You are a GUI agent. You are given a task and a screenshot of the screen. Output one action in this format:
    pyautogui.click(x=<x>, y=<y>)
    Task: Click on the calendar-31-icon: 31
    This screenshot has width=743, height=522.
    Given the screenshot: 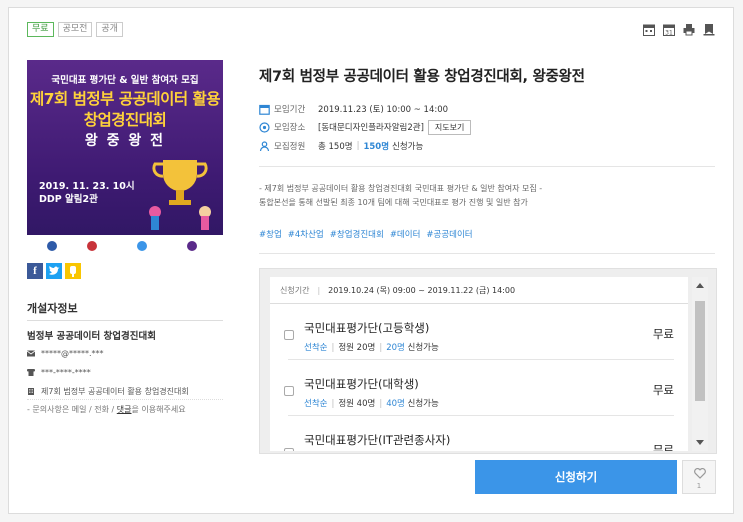 What is the action you would take?
    pyautogui.click(x=669, y=29)
    